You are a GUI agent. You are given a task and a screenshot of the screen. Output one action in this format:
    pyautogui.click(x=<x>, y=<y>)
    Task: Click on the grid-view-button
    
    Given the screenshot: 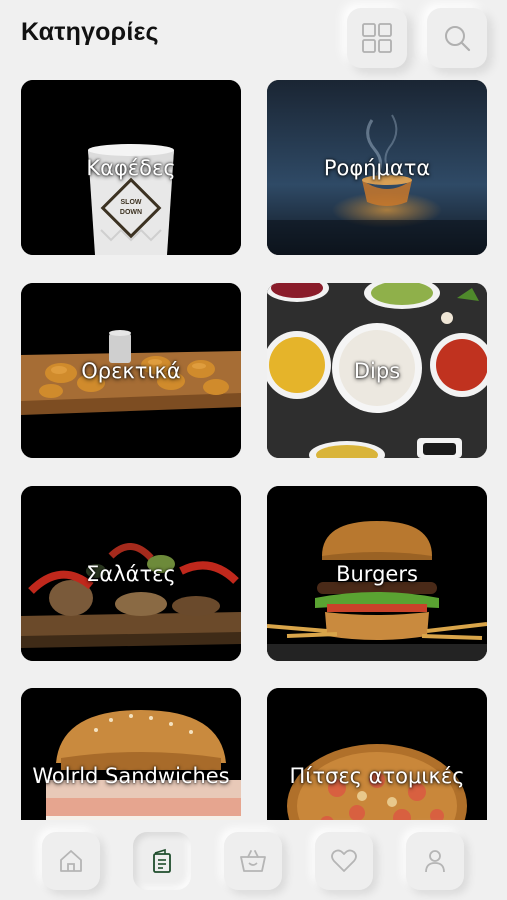 What is the action you would take?
    pyautogui.click(x=377, y=38)
    